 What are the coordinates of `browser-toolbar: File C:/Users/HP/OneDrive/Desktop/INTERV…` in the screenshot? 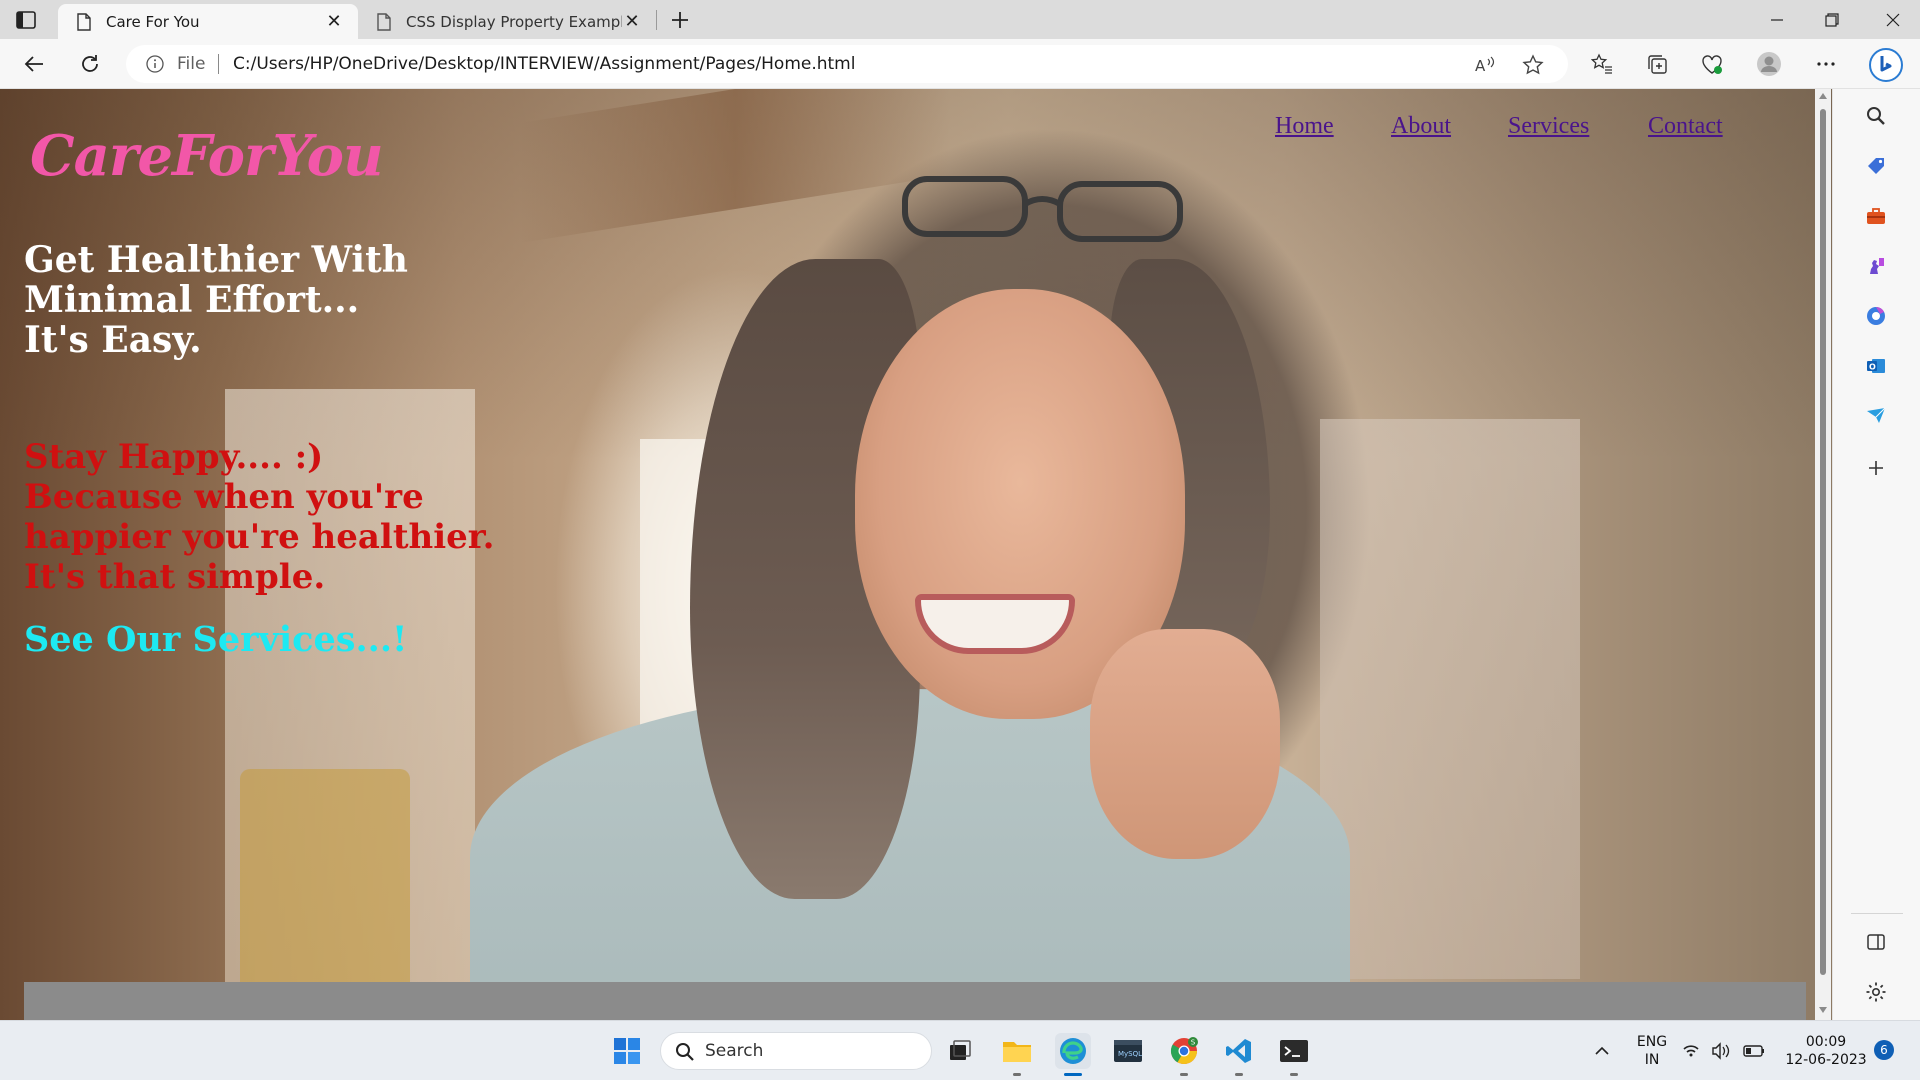 It's located at (960, 64).